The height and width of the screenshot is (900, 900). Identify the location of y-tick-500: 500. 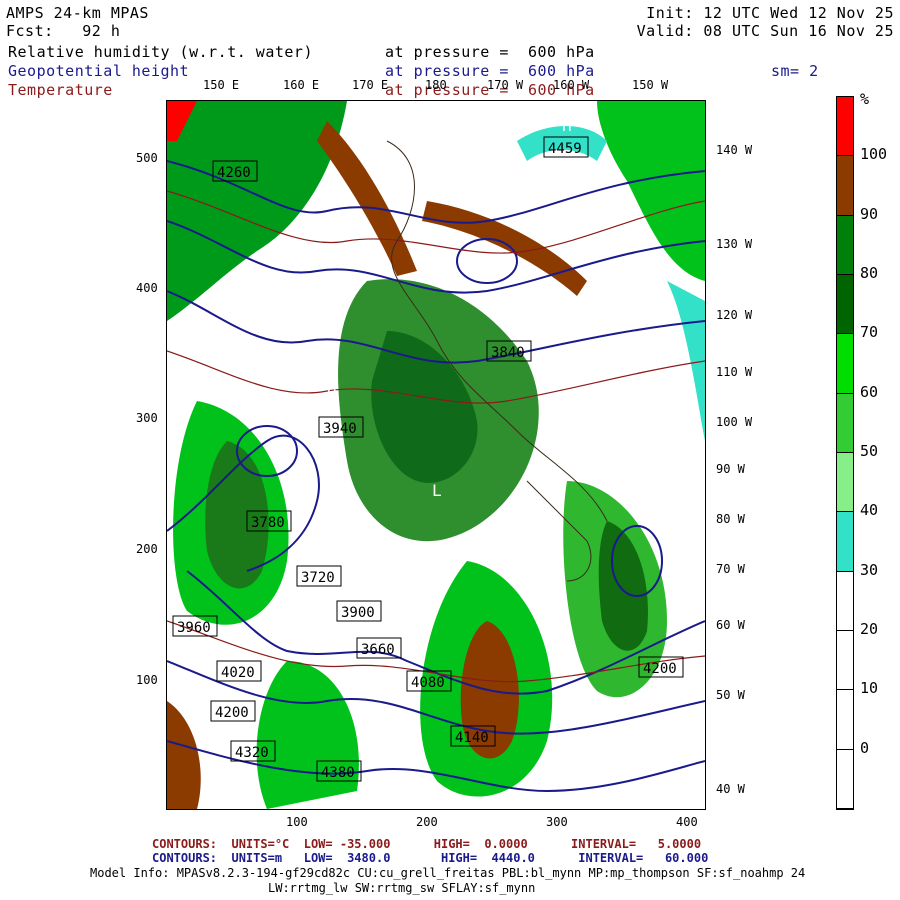
(147, 158).